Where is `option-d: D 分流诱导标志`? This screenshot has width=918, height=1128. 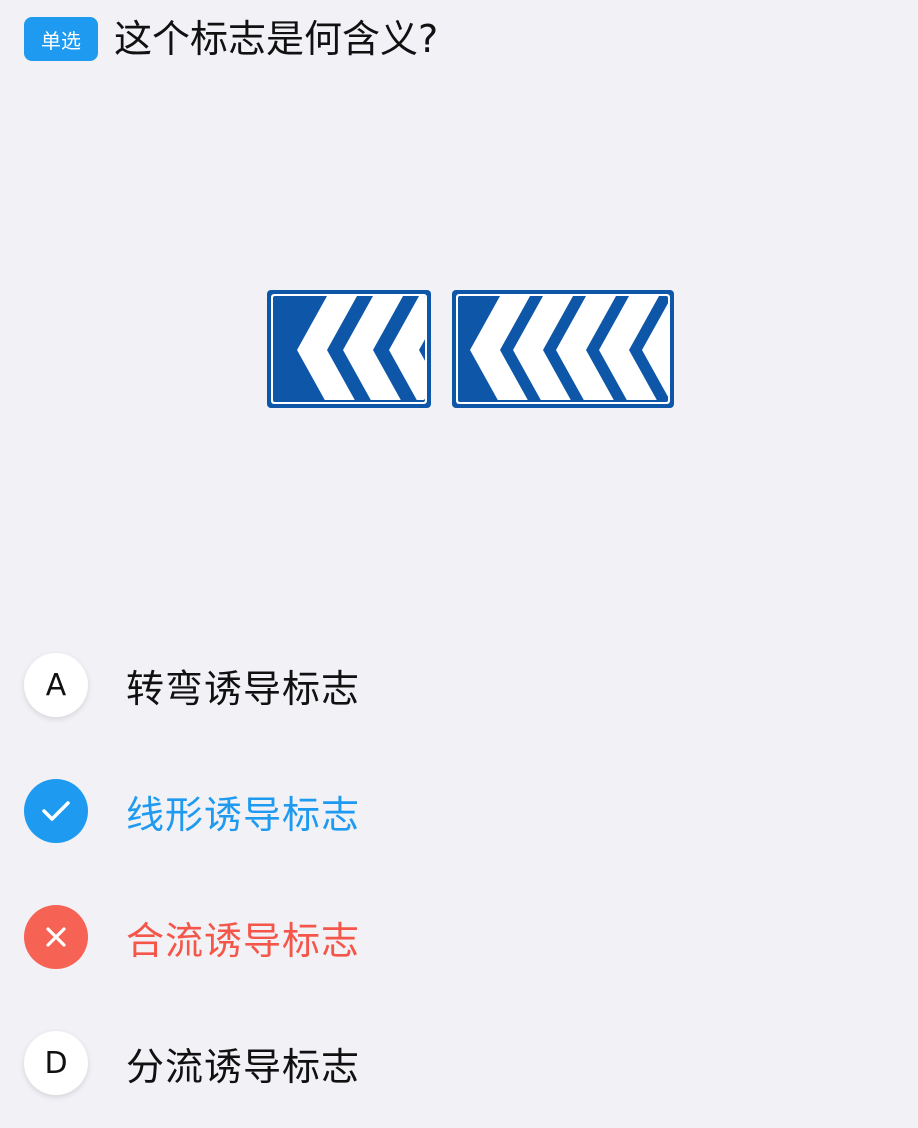
option-d: D 分流诱导标志 is located at coordinates (454, 1063).